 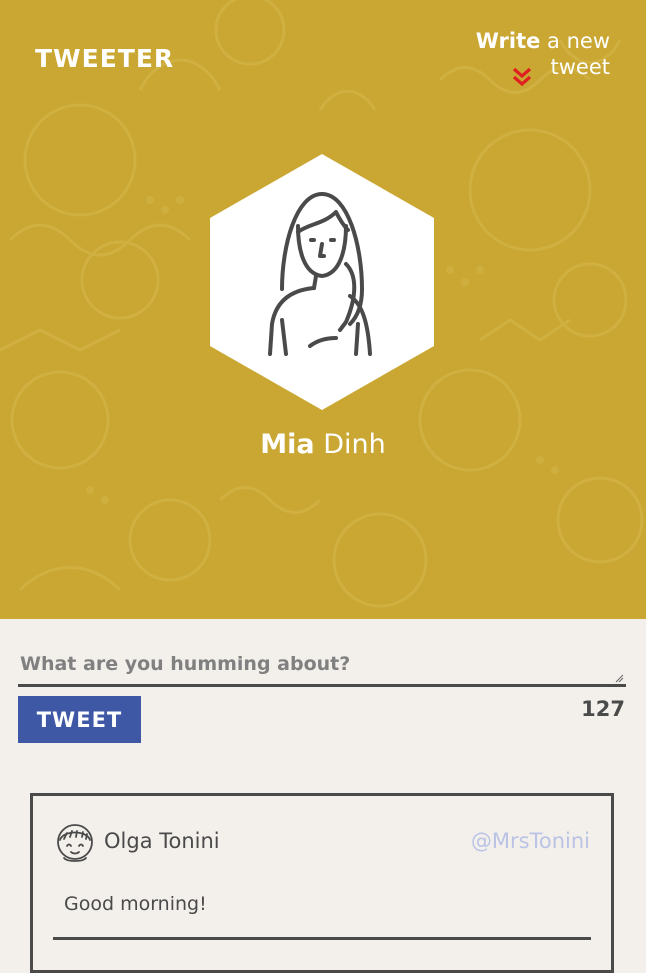 What do you see at coordinates (75, 843) in the screenshot?
I see `girl-avatar-icon` at bounding box center [75, 843].